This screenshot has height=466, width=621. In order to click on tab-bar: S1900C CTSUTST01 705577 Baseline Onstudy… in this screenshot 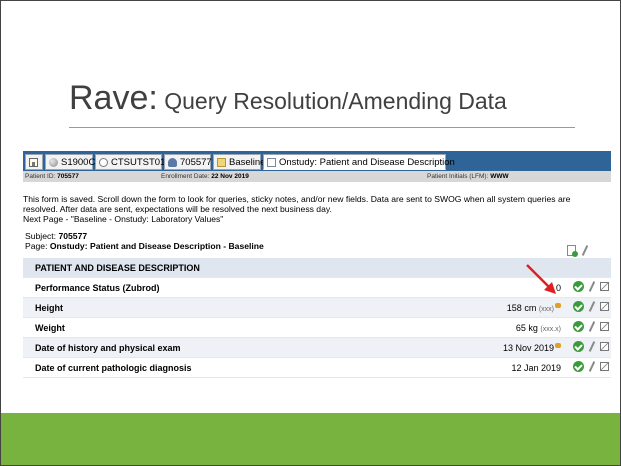, I will do `click(317, 161)`.